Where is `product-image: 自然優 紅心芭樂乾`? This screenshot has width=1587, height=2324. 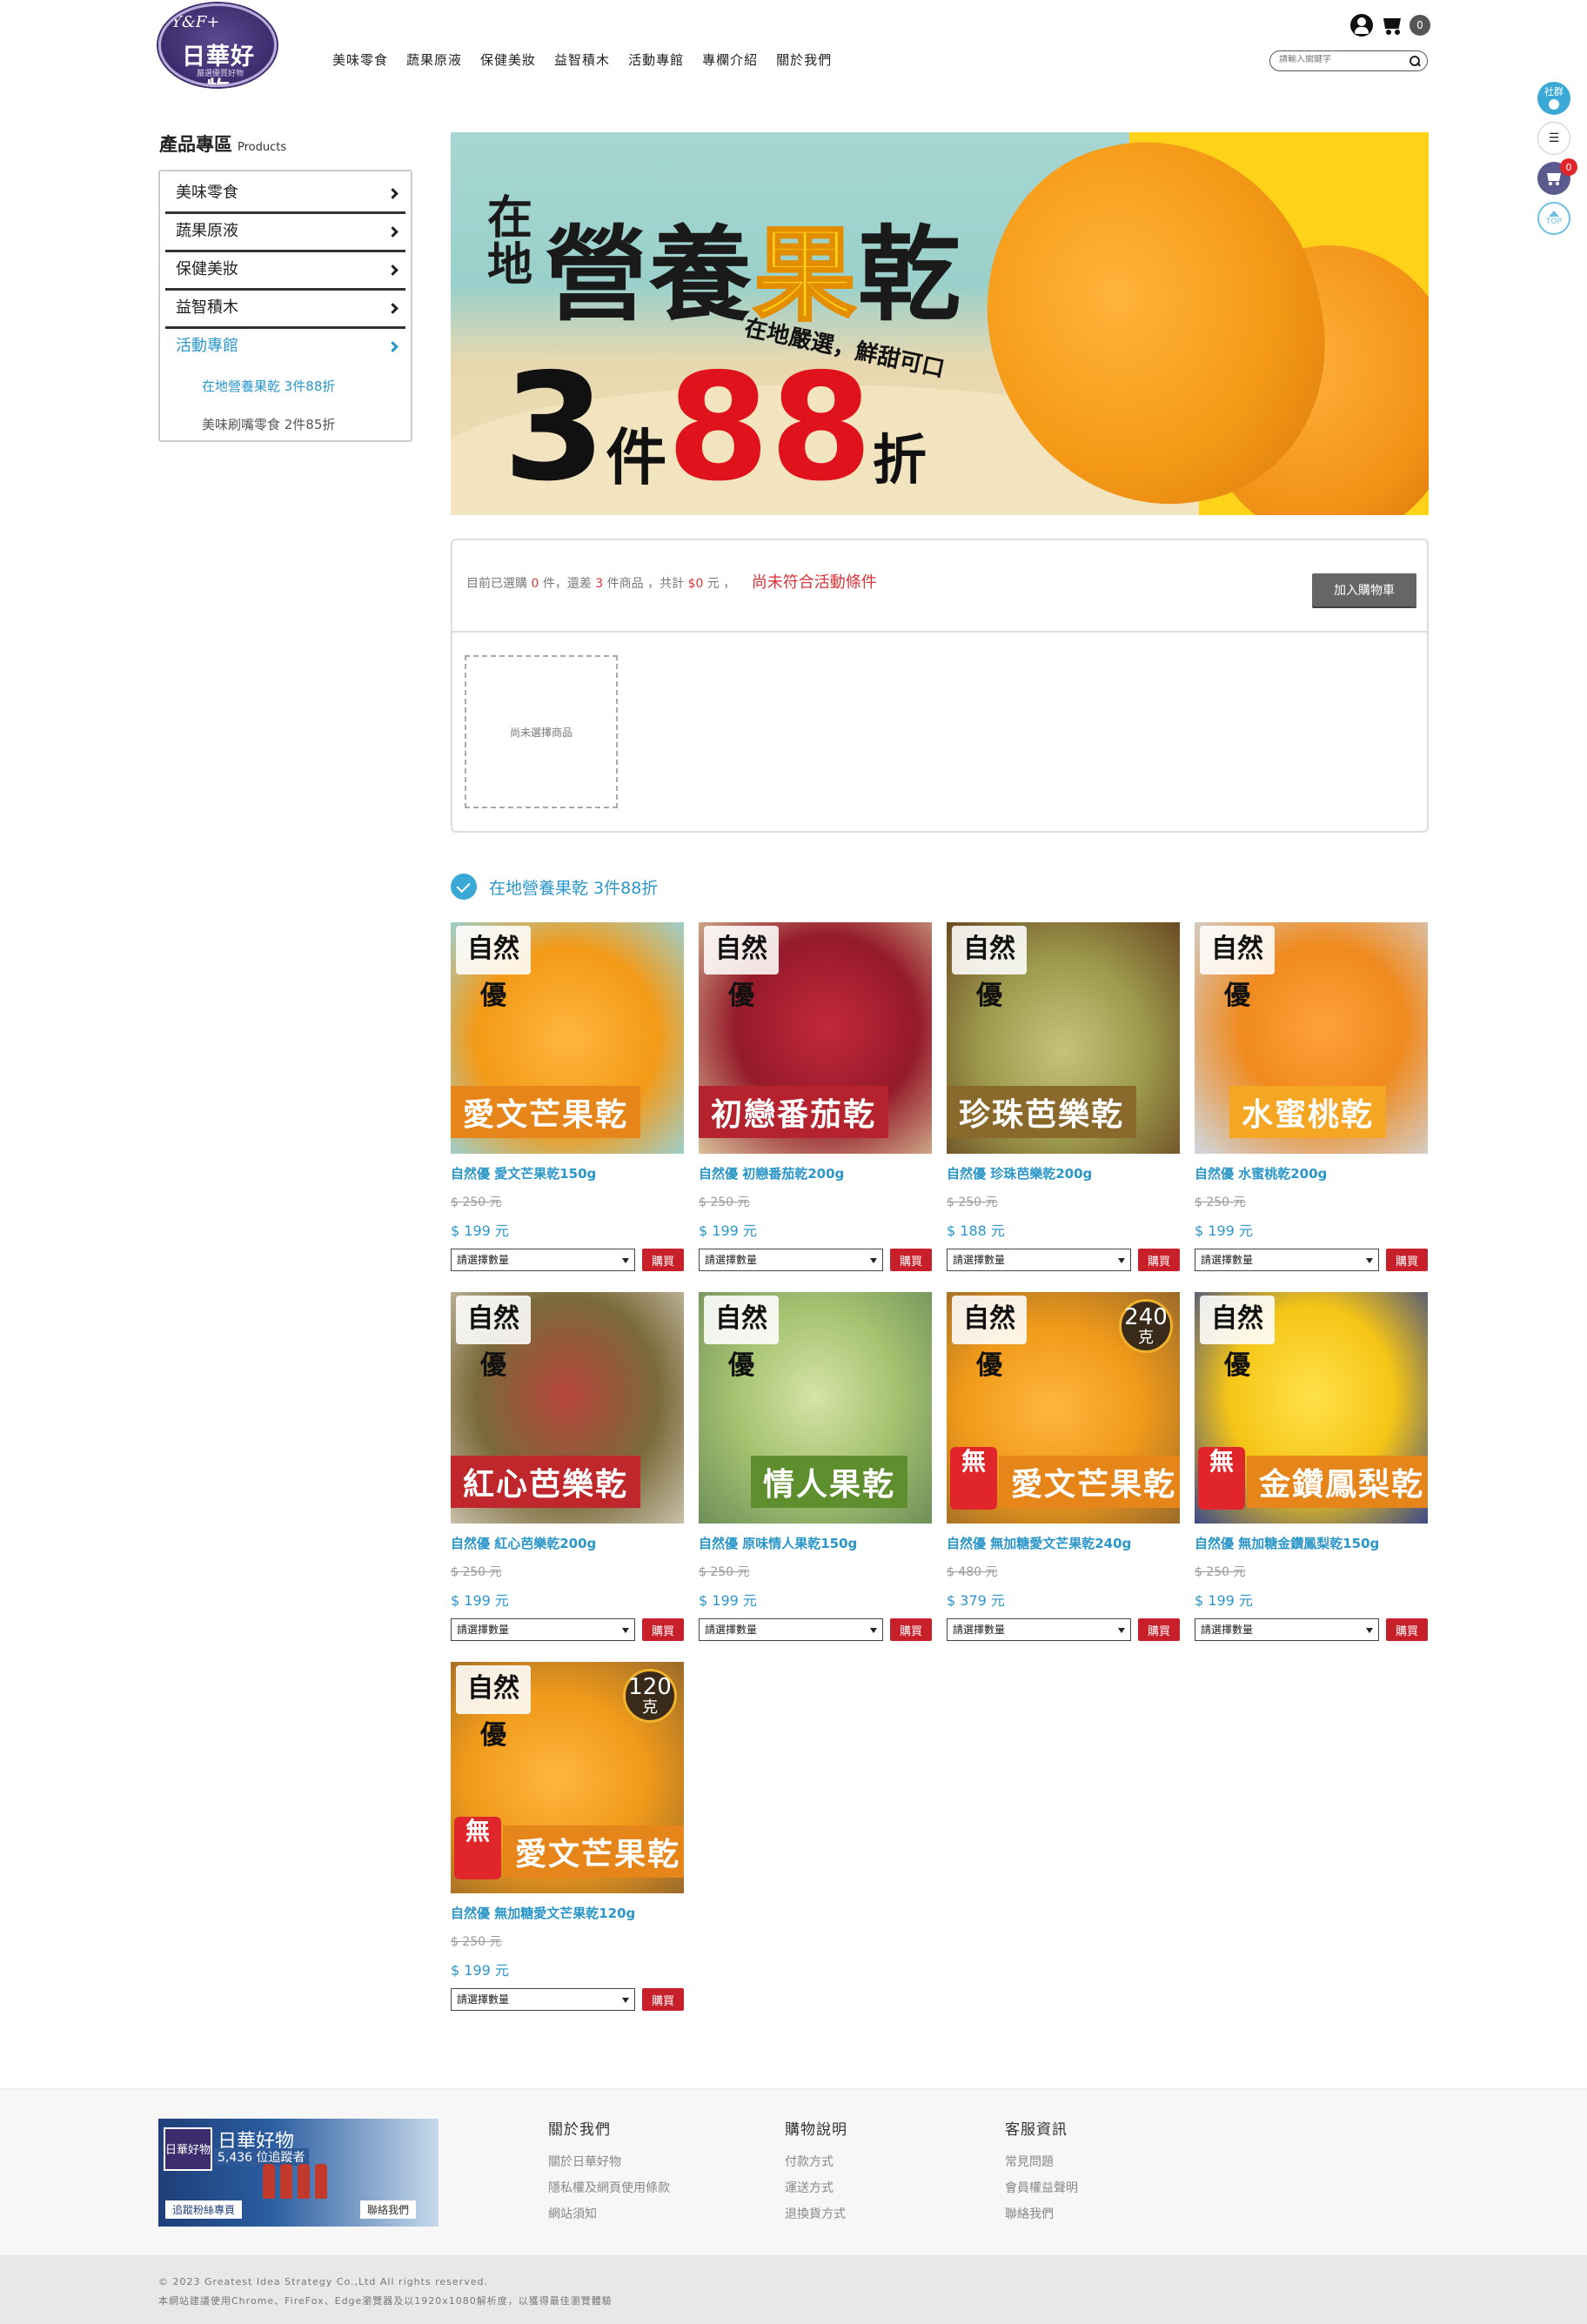 product-image: 自然優 紅心芭樂乾 is located at coordinates (567, 1408).